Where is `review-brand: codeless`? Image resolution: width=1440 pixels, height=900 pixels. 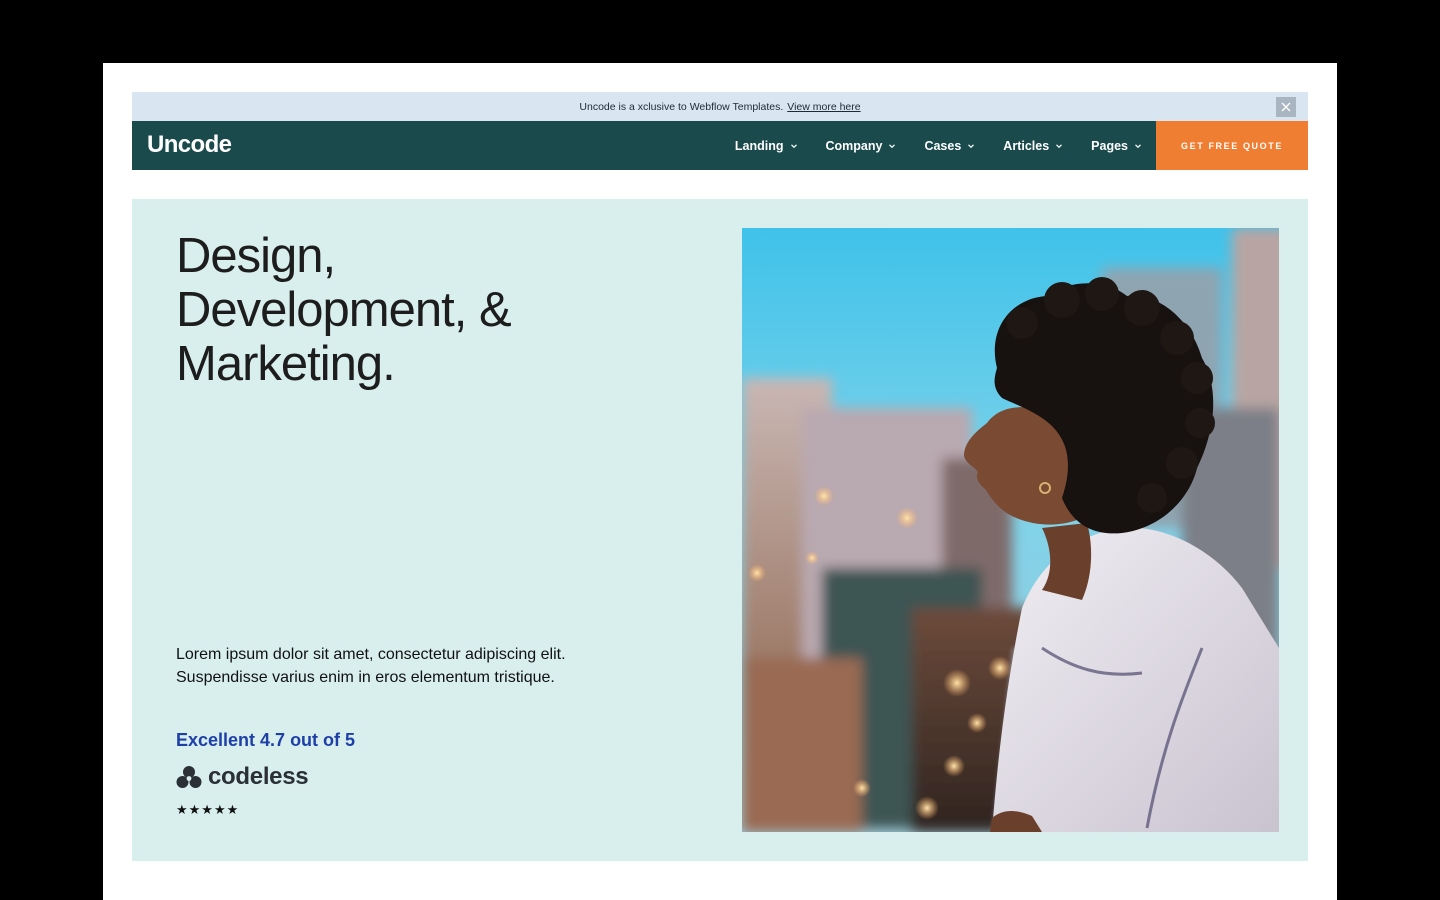 review-brand: codeless is located at coordinates (242, 777).